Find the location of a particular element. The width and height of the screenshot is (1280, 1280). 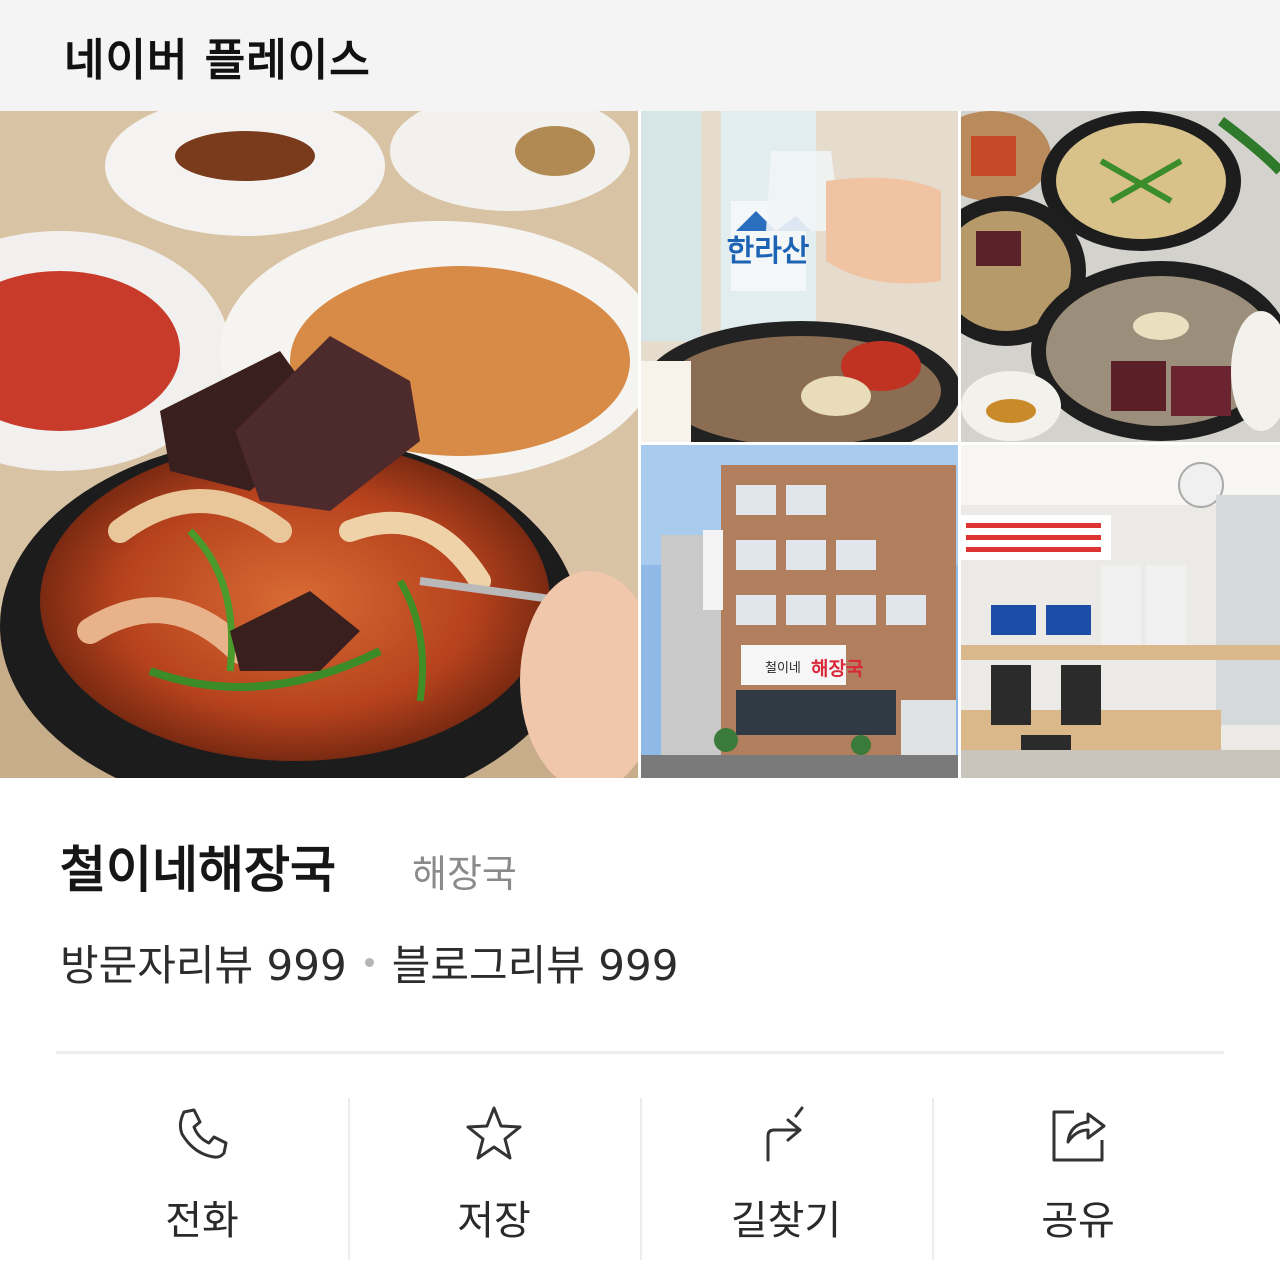

call-label: 전화 is located at coordinates (202, 1221).